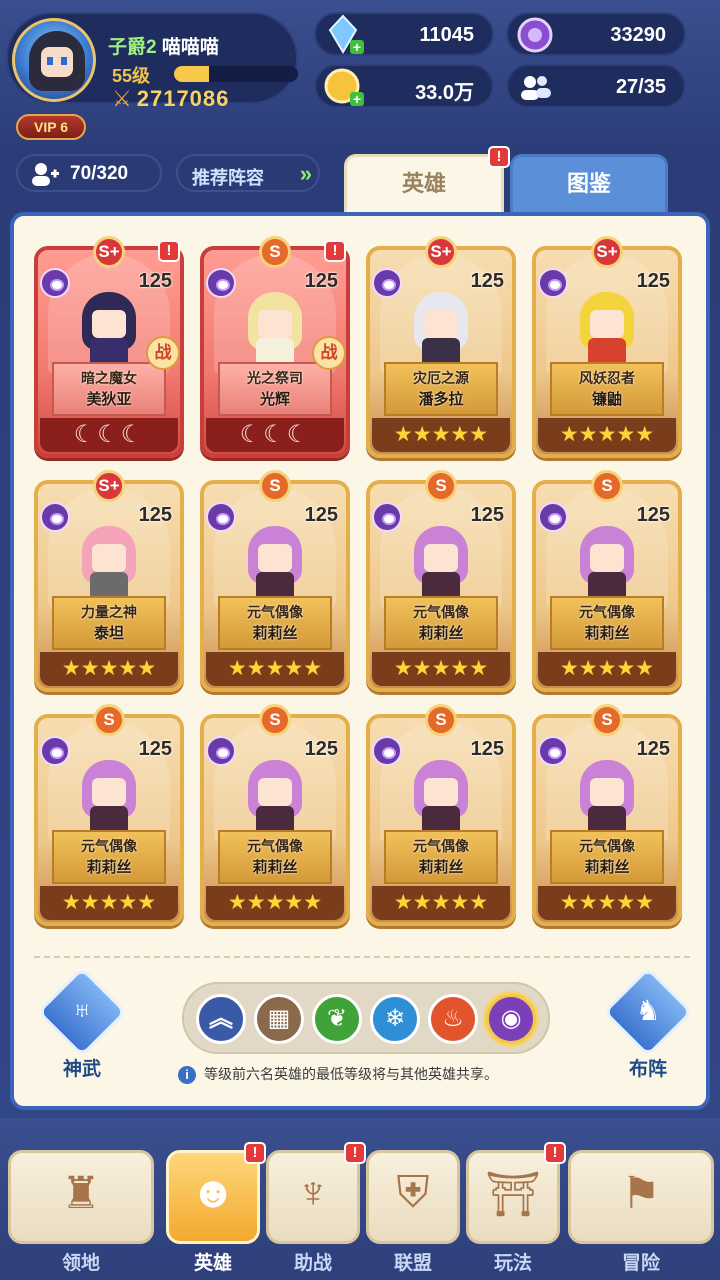 The image size is (720, 1280). I want to click on in-battle-badge: 战, so click(329, 353).